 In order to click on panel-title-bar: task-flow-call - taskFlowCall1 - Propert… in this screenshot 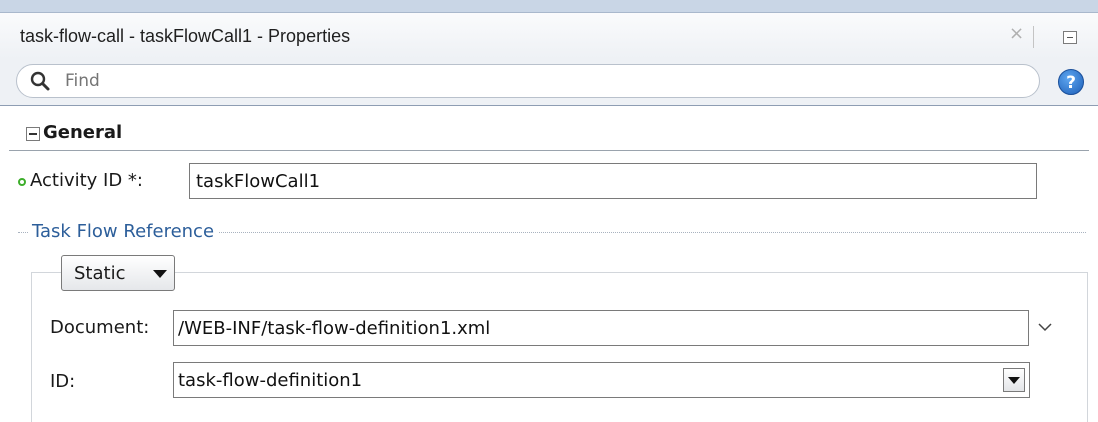, I will do `click(549, 36)`.